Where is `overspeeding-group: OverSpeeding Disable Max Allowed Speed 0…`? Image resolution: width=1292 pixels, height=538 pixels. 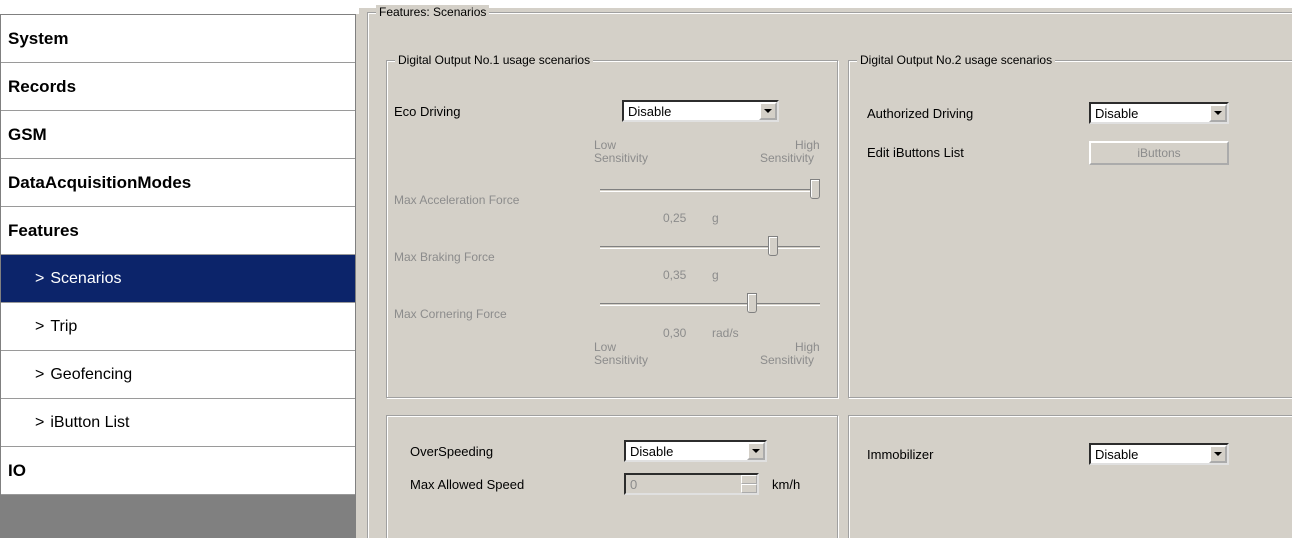
overspeeding-group: OverSpeeding Disable Max Allowed Speed 0… is located at coordinates (612, 476).